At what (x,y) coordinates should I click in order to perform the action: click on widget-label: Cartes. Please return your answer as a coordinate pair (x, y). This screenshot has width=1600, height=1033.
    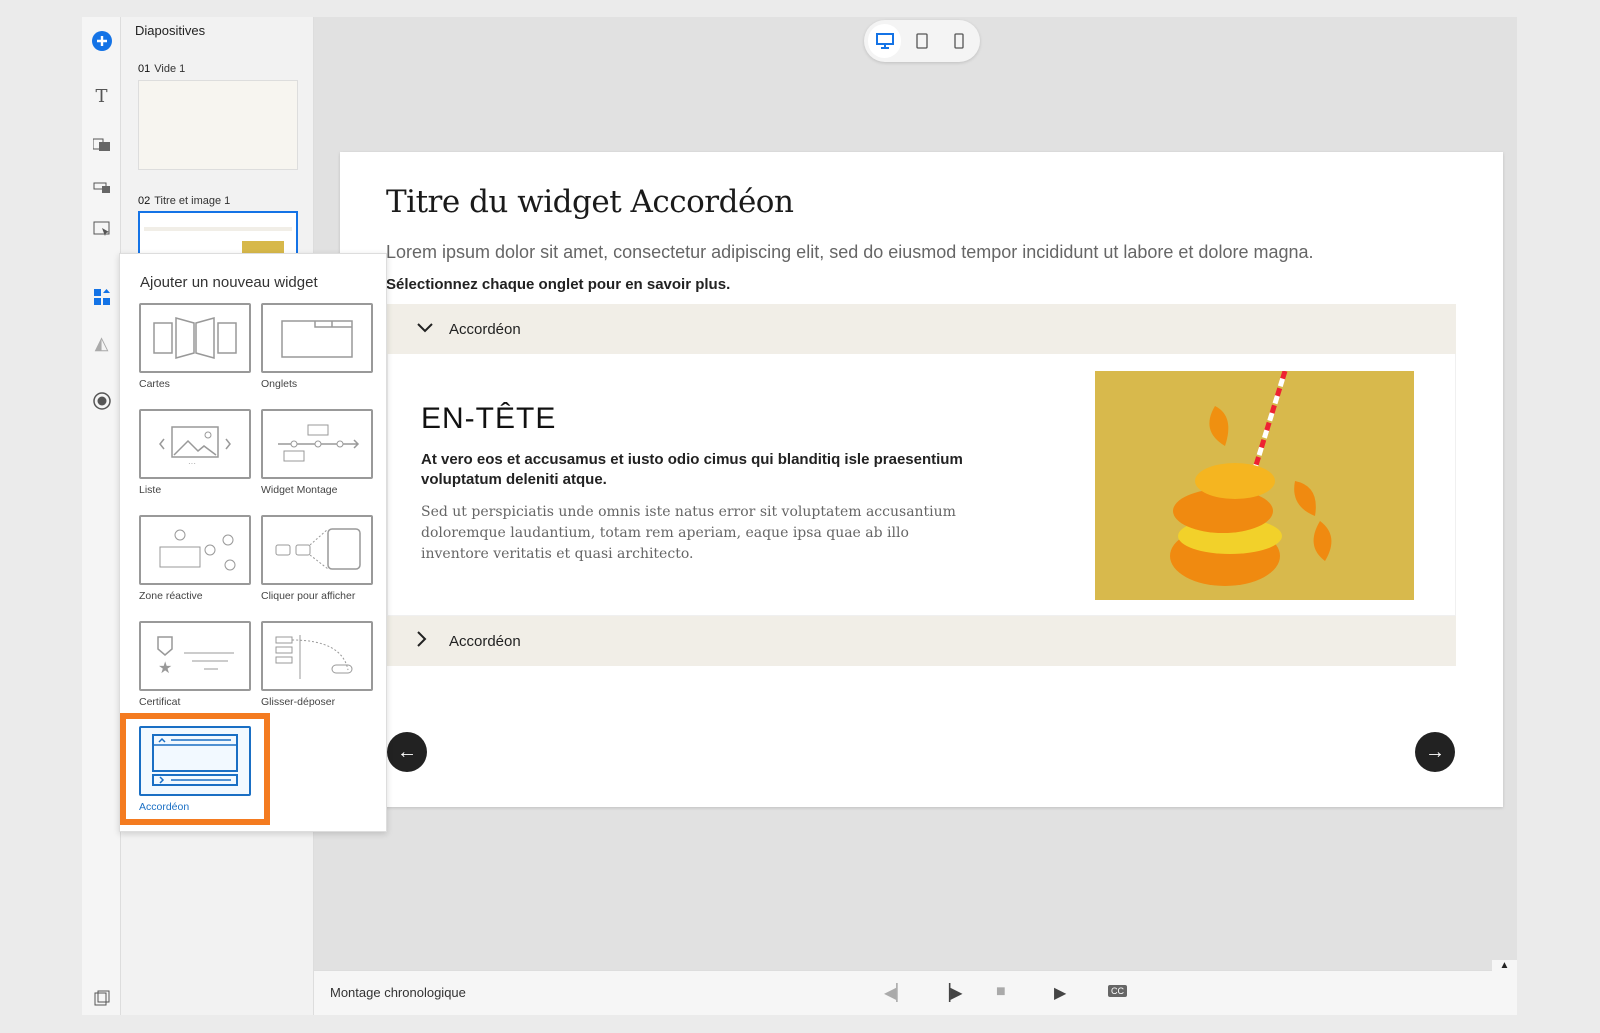
    Looking at the image, I should click on (154, 384).